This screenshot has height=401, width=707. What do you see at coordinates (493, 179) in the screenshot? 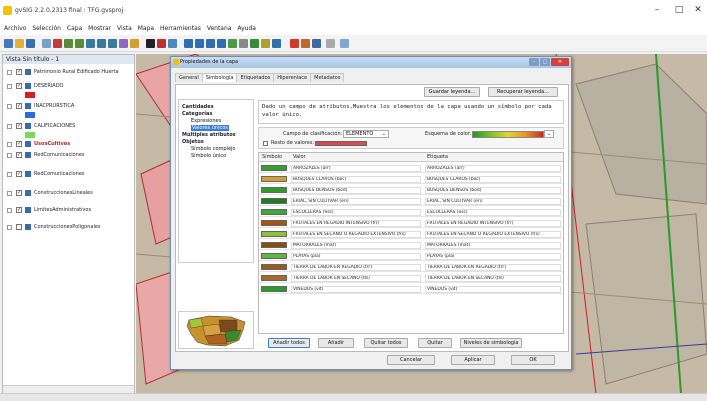
I see `label-cell: BOSQUES CLAROS (boc)` at bounding box center [493, 179].